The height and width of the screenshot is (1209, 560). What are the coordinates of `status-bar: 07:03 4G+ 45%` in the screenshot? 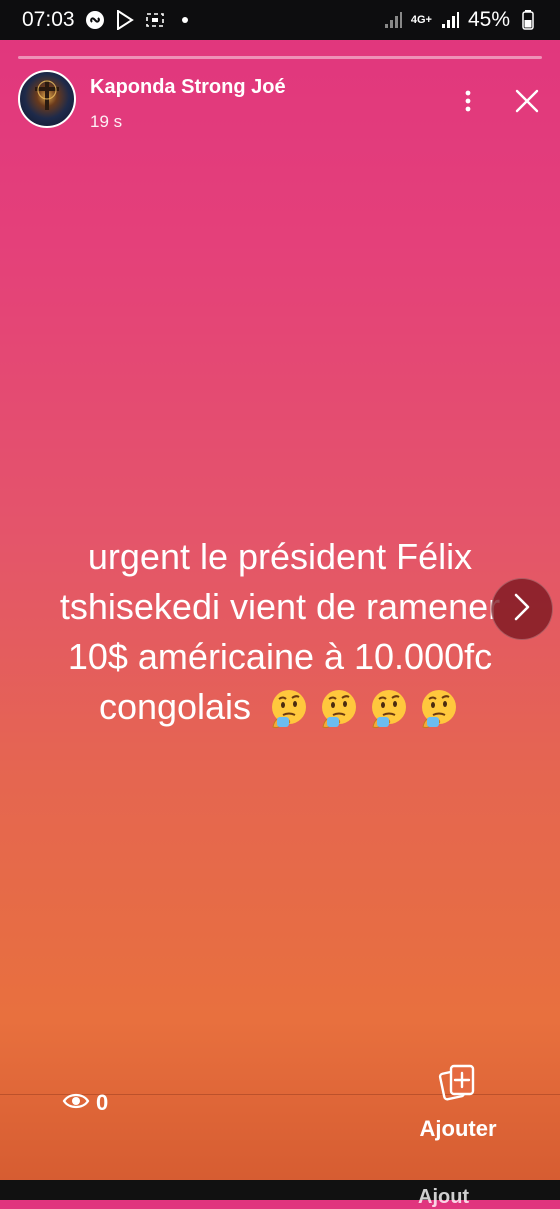 It's located at (280, 20).